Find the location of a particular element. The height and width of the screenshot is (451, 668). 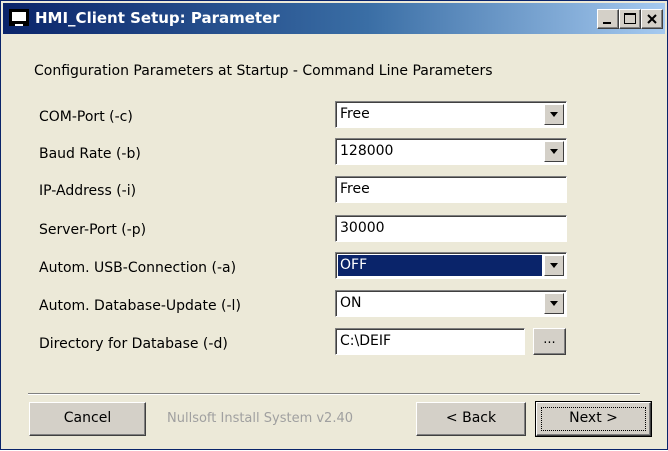

maximize-button is located at coordinates (630, 19).